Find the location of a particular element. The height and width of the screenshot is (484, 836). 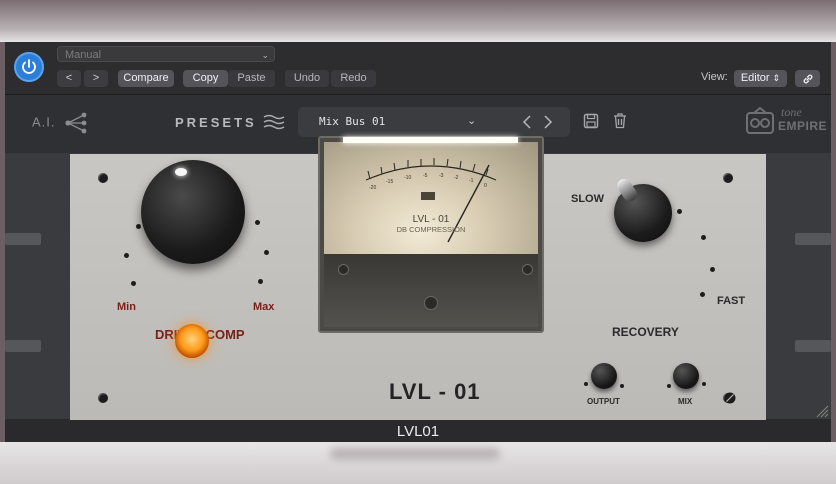

meter-model-text: LVL - 01 is located at coordinates (431, 219).